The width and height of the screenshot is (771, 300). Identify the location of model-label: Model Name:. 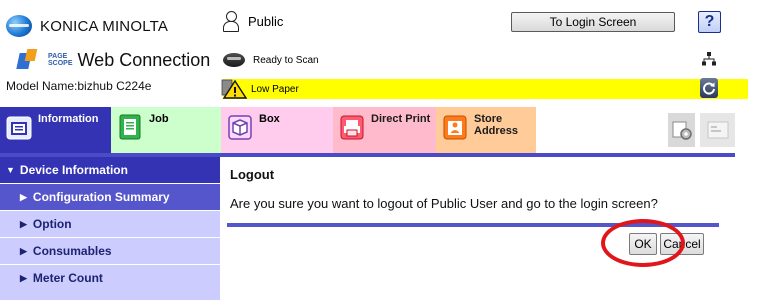
(42, 86).